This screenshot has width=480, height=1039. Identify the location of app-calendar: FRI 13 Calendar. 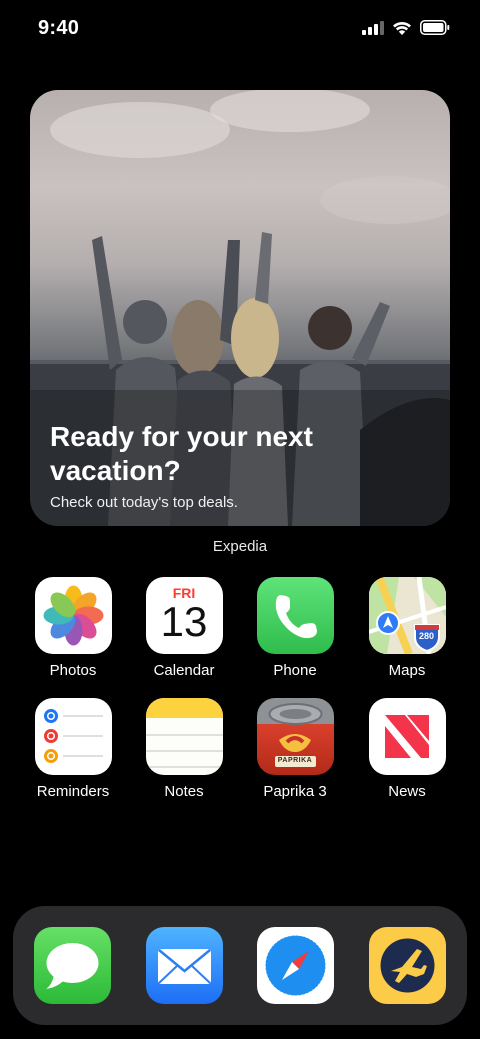
(184, 628).